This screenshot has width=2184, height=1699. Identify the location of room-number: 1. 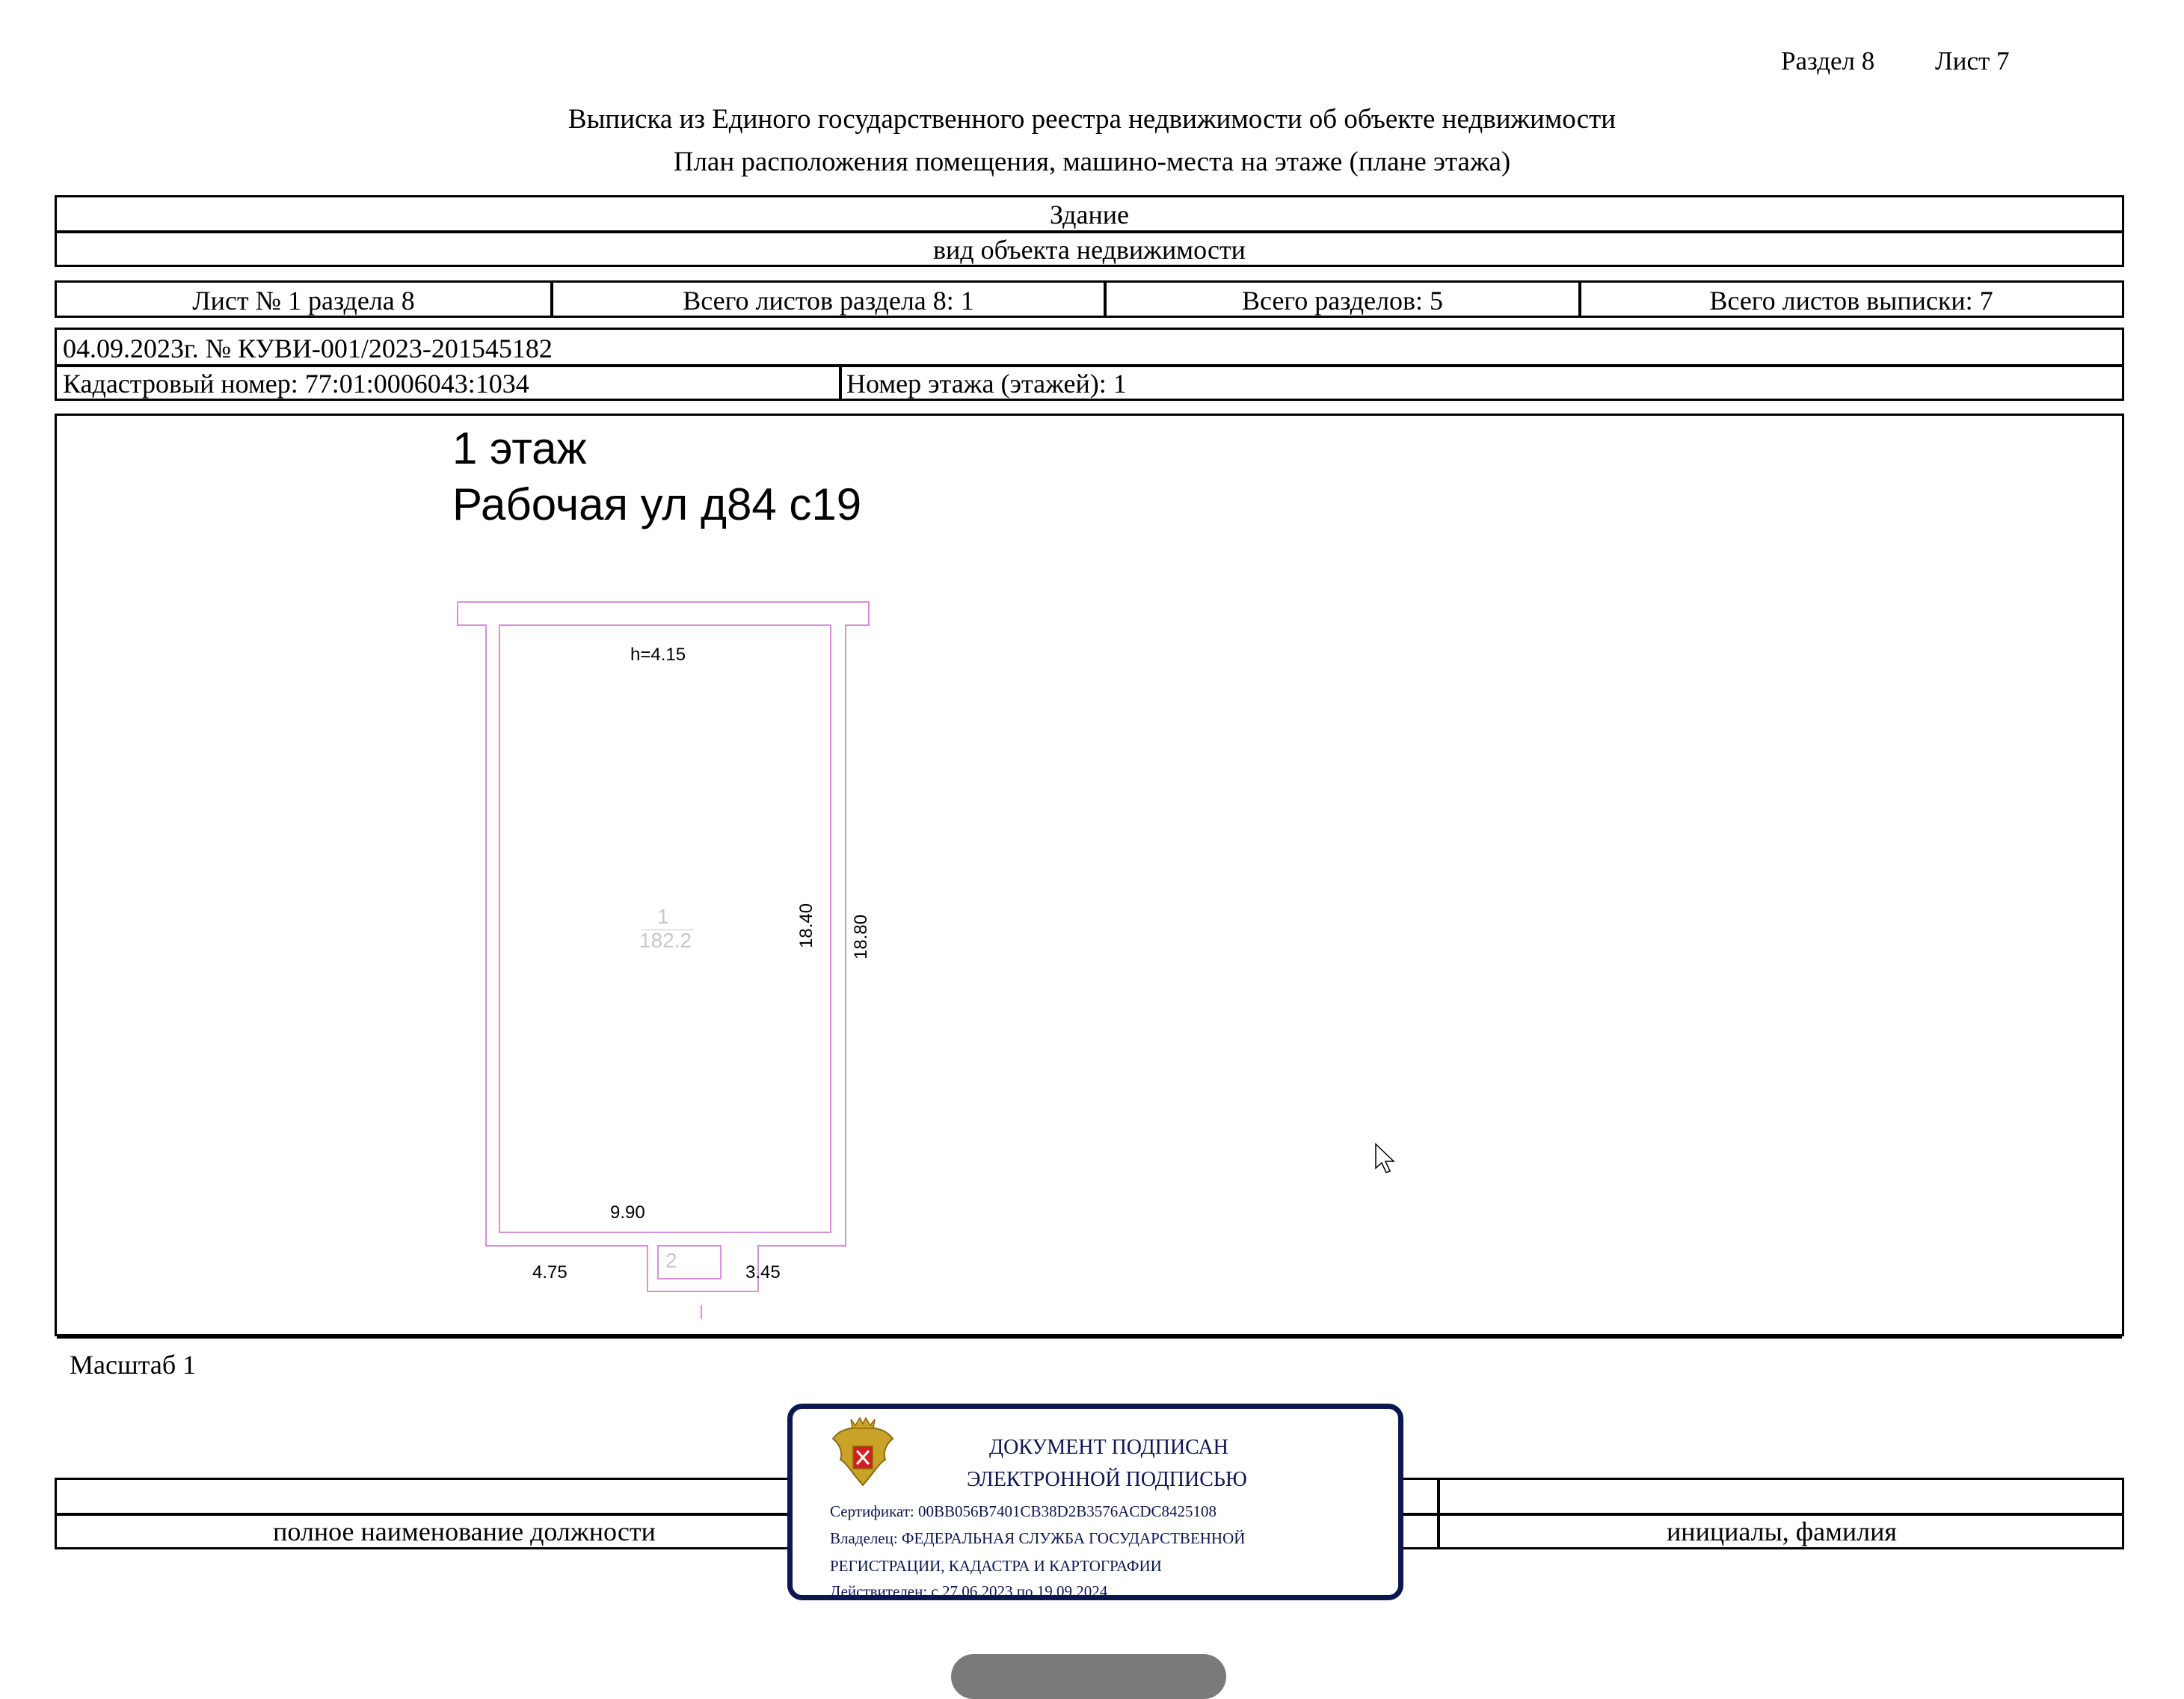
(663, 916).